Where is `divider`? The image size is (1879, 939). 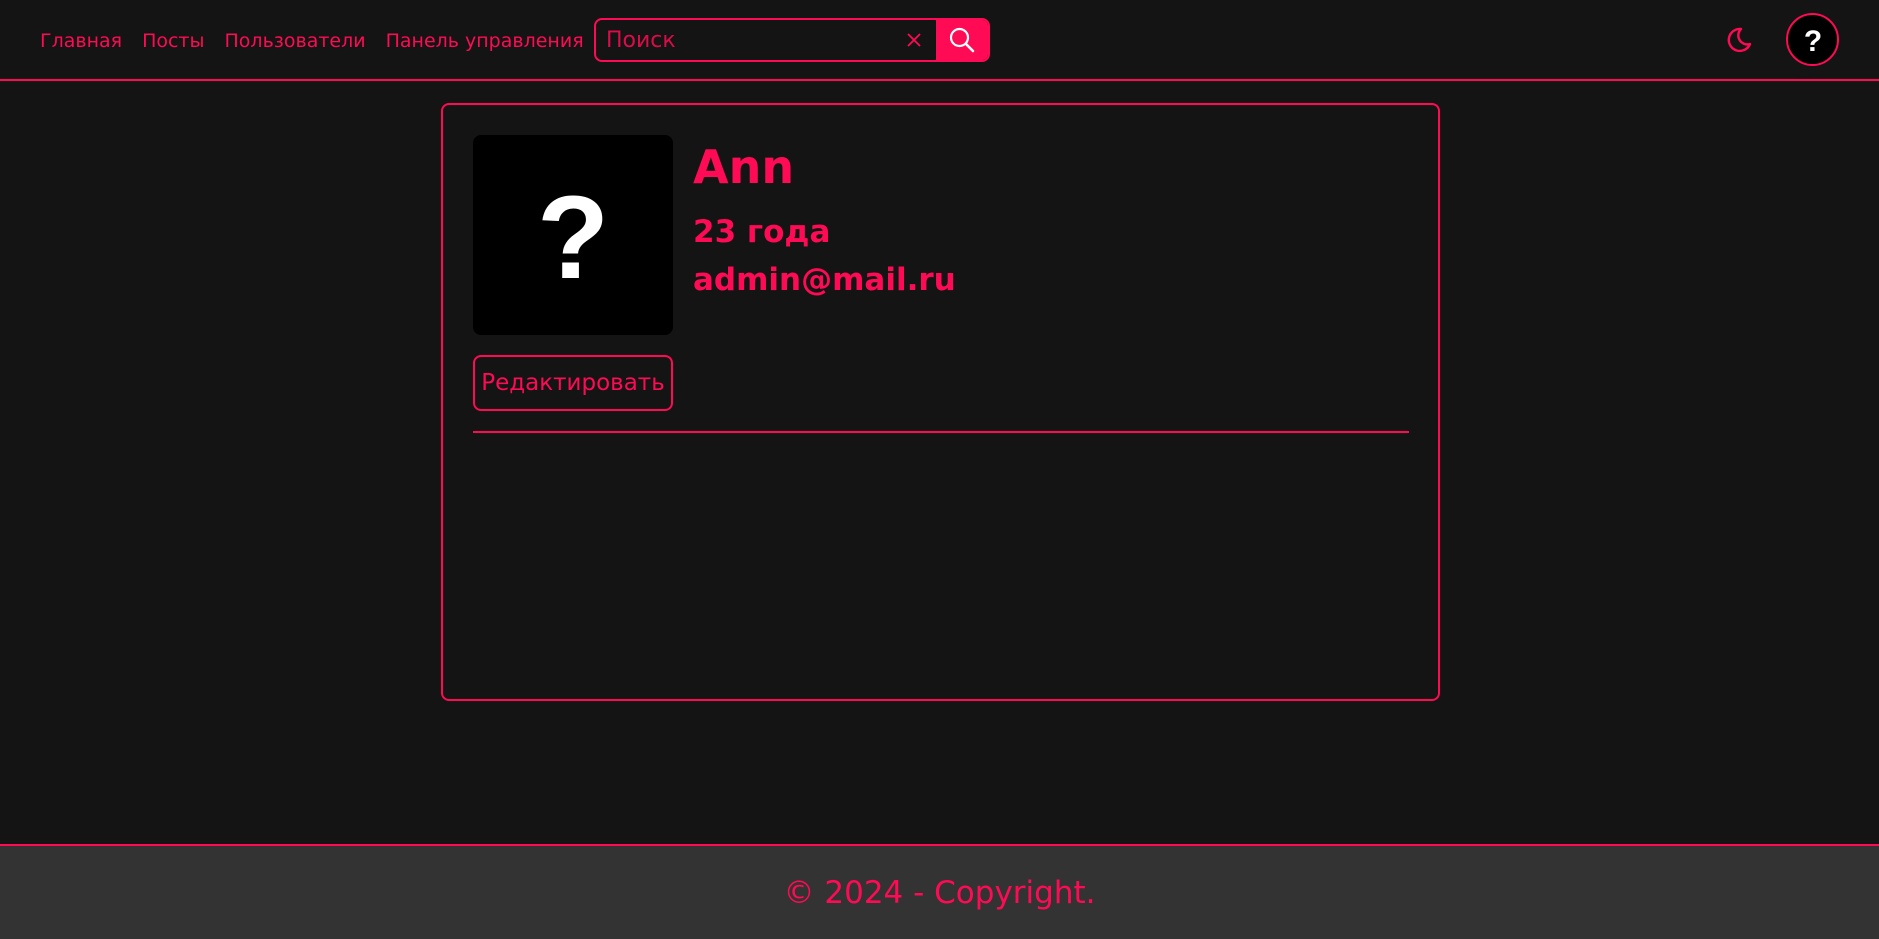
divider is located at coordinates (941, 432).